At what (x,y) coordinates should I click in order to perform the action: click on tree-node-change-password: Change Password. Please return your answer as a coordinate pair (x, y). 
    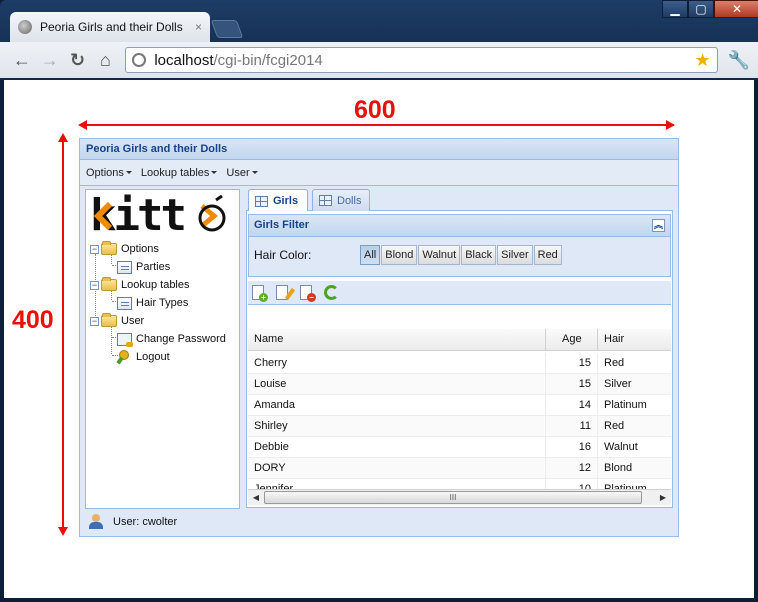
    Looking at the image, I should click on (158, 339).